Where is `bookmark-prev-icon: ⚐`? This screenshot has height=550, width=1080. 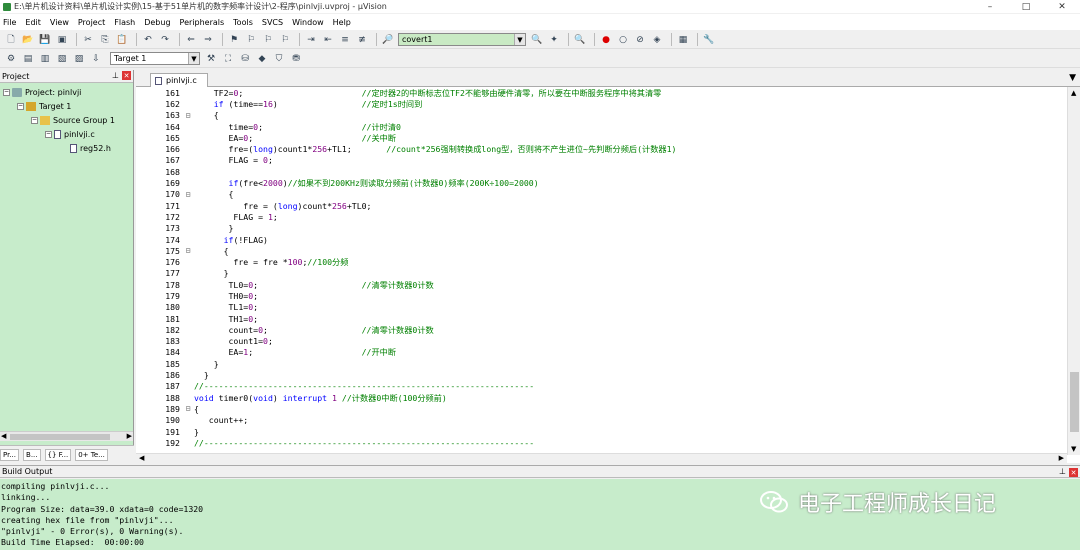
bookmark-prev-icon: ⚐ is located at coordinates (251, 39).